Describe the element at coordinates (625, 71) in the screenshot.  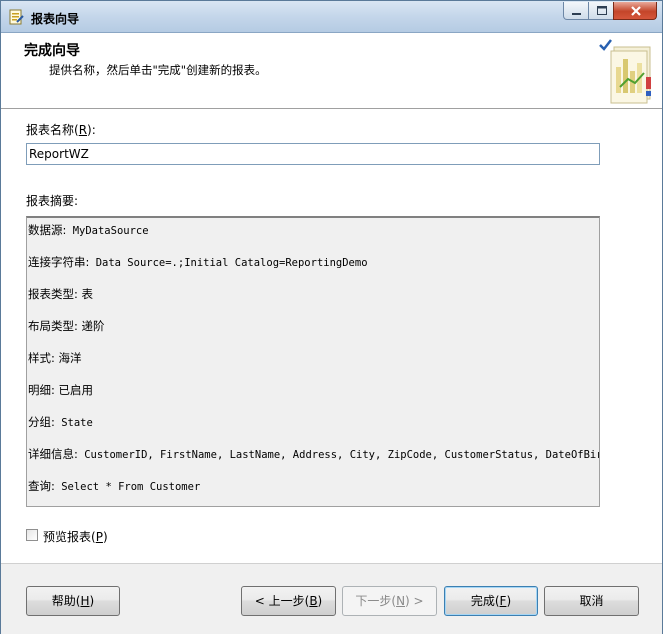
I see `report-chart-icon` at that location.